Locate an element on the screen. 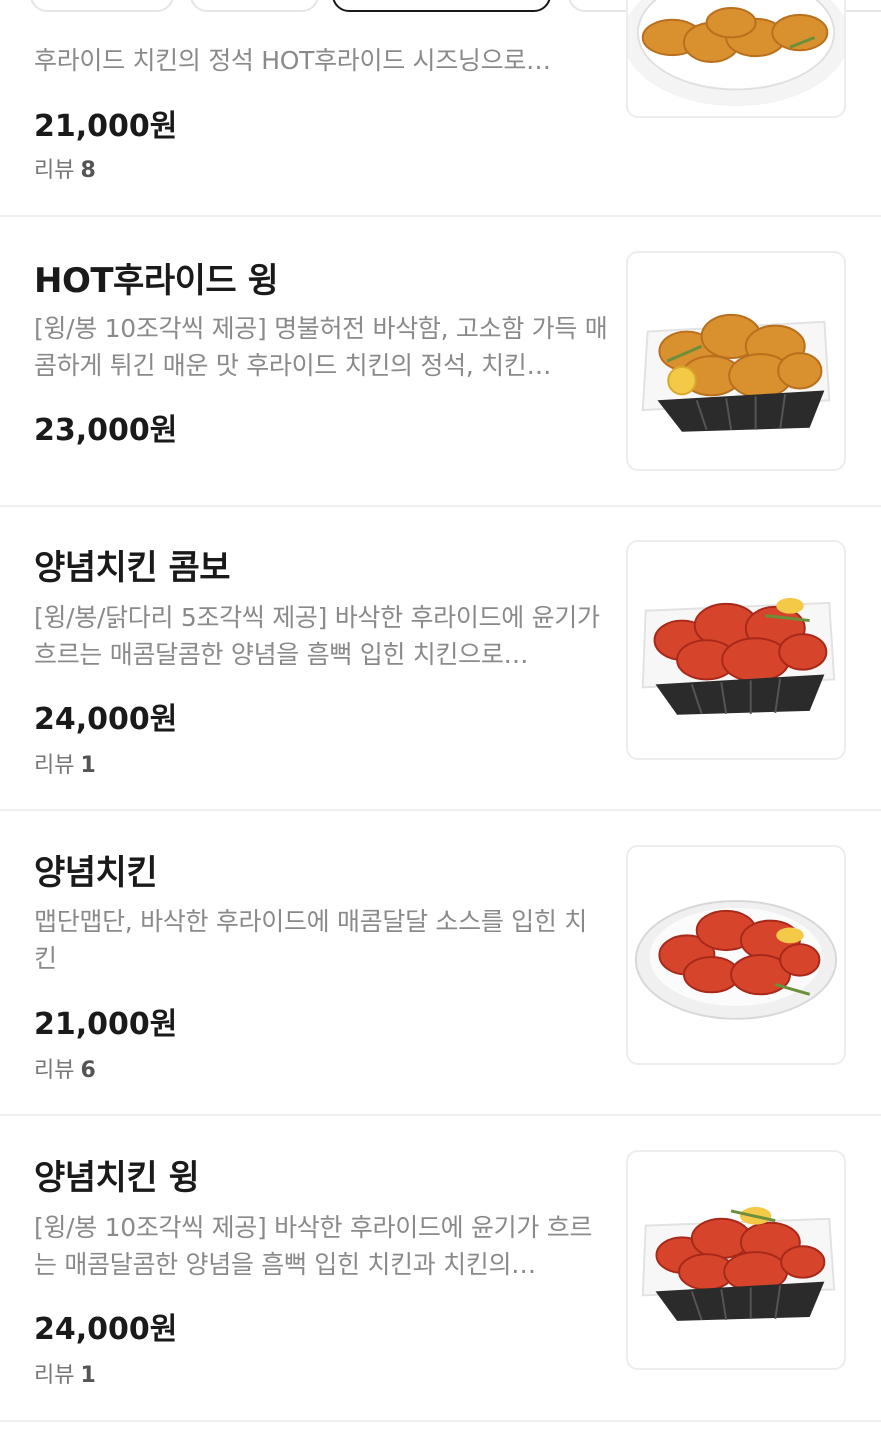  fried-chicken-basket-icon is located at coordinates (736, 372).